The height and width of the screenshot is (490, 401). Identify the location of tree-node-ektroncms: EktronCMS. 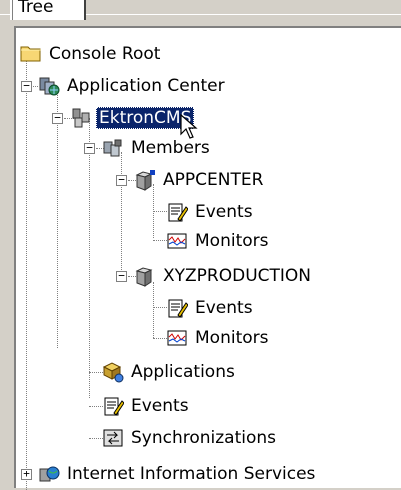
(132, 118).